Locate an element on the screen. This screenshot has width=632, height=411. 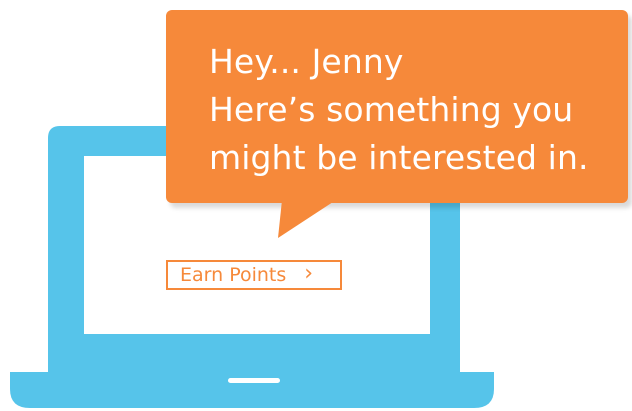
chevron-right-icon: › is located at coordinates (309, 273).